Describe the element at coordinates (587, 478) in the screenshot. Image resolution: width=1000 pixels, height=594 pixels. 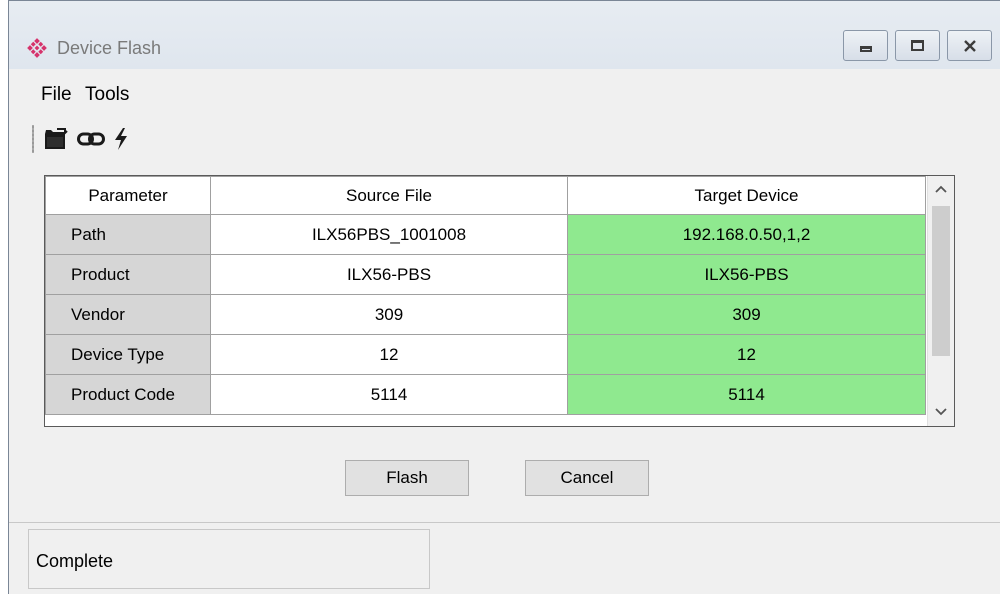
I see `cancel-button: Cancel` at that location.